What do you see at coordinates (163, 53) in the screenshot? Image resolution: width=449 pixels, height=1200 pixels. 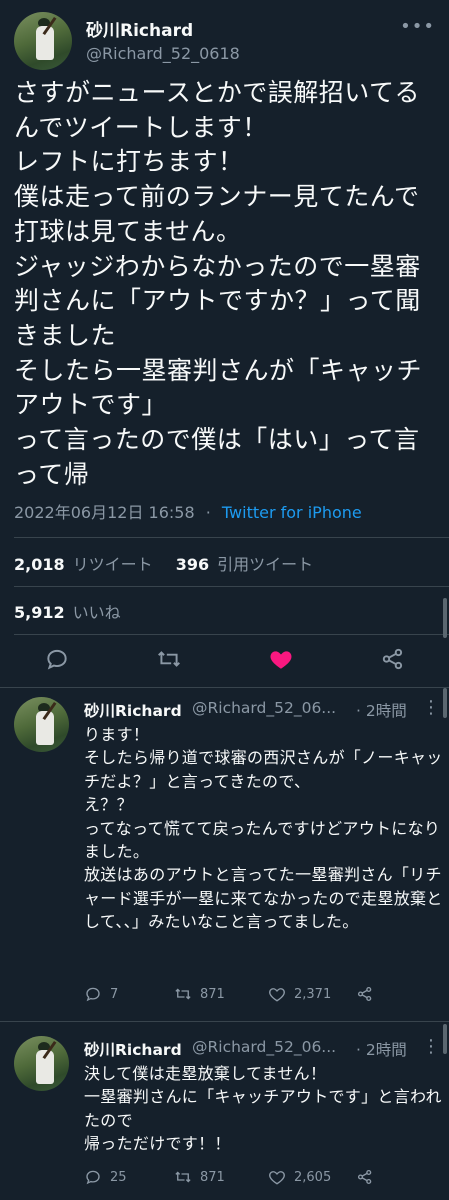 I see `author-handle: @Richard_52_0618` at bounding box center [163, 53].